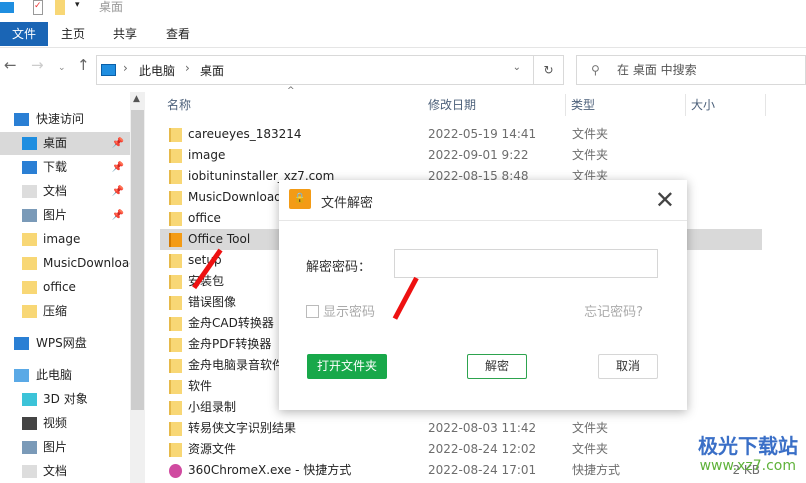 This screenshot has width=806, height=483. I want to click on open-folder-button: 打开文件夹, so click(347, 366).